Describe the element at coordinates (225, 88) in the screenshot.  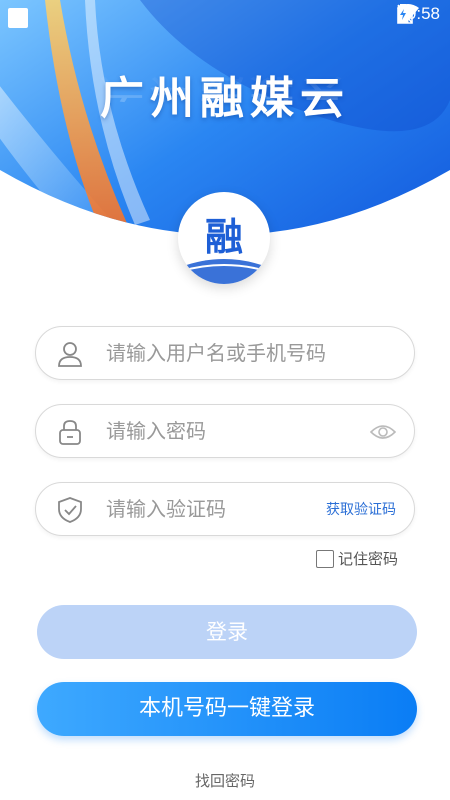
I see `app-title-reflection: 广州融媒云` at that location.